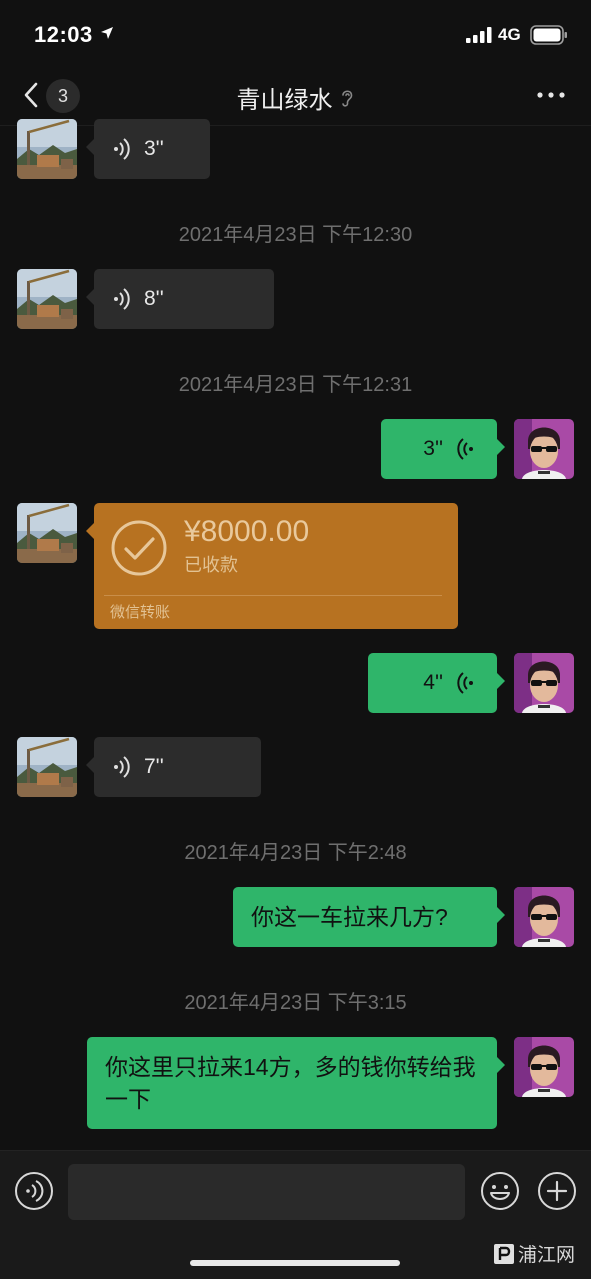  I want to click on earpiece-mode-icon, so click(346, 98).